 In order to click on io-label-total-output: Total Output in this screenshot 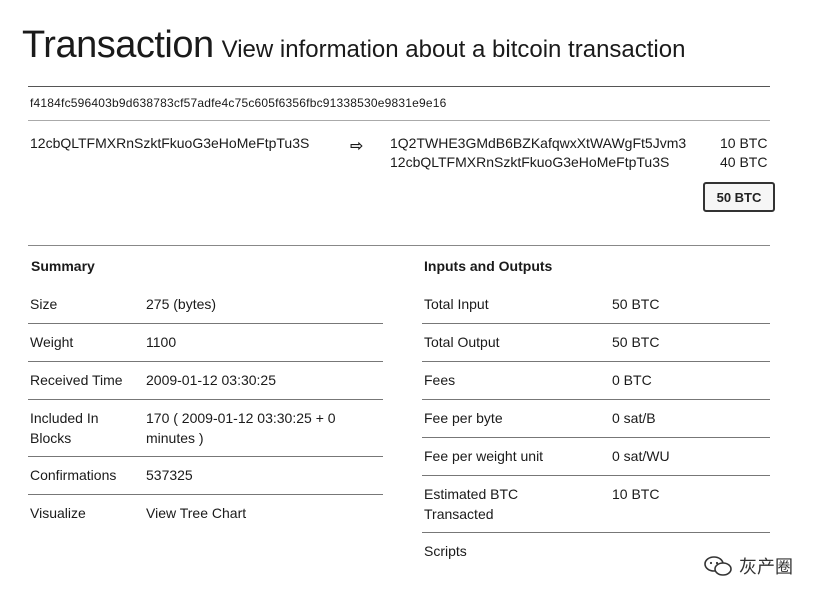, I will do `click(462, 342)`.